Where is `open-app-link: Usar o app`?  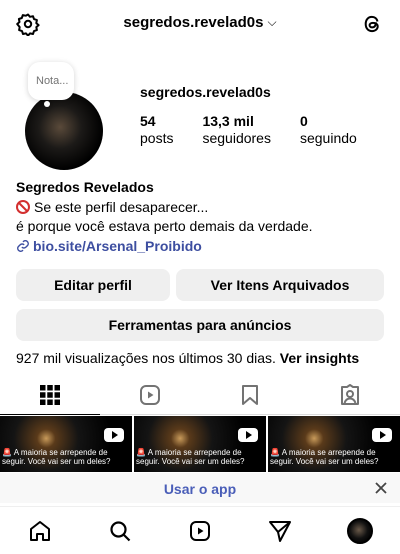
open-app-link: Usar o app is located at coordinates (200, 489).